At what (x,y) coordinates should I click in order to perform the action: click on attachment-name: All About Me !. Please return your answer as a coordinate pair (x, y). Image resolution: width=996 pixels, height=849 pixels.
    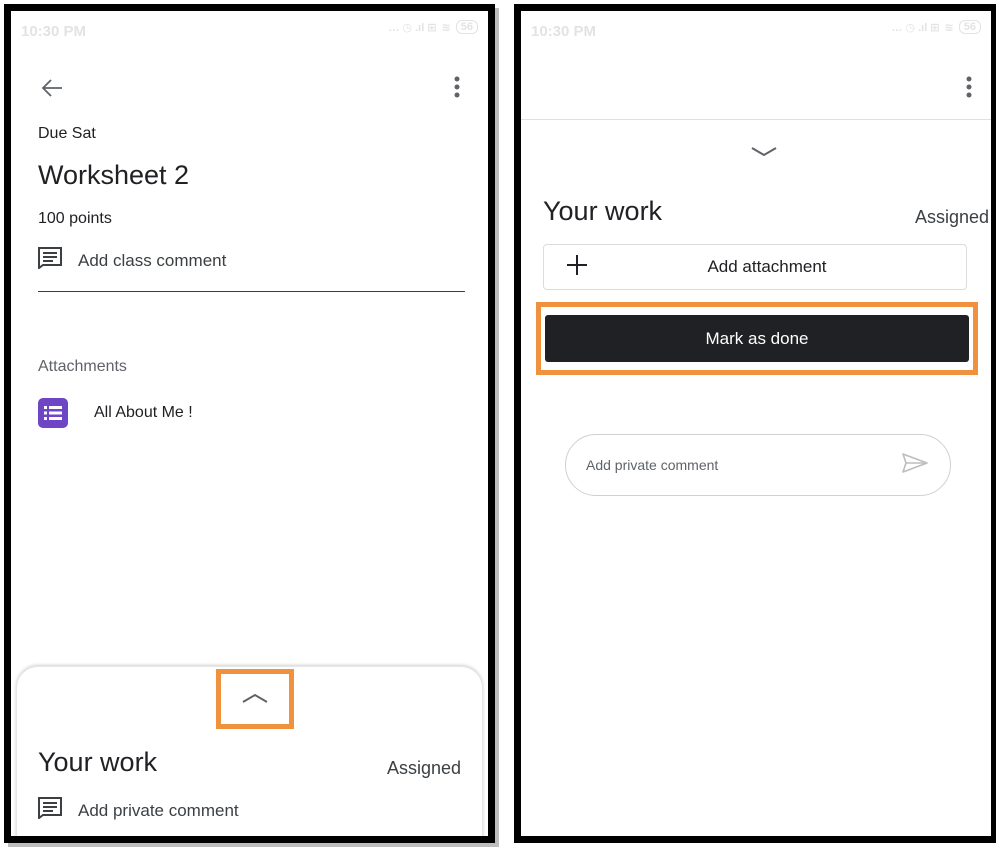
    Looking at the image, I should click on (143, 412).